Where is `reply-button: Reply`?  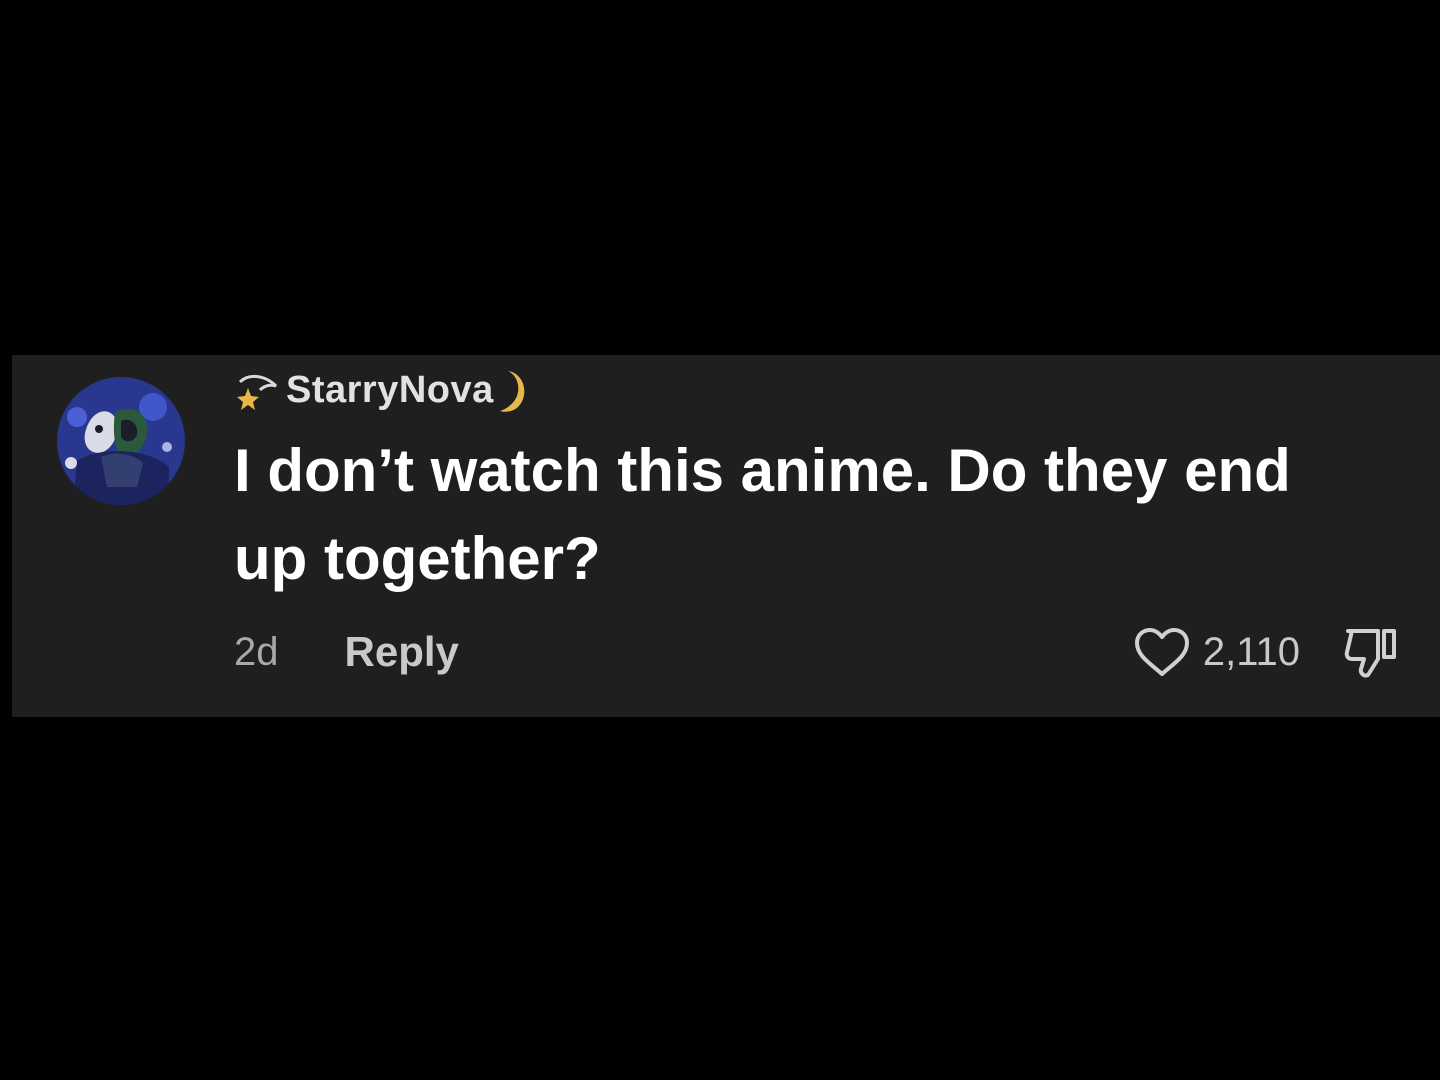 reply-button: Reply is located at coordinates (402, 652).